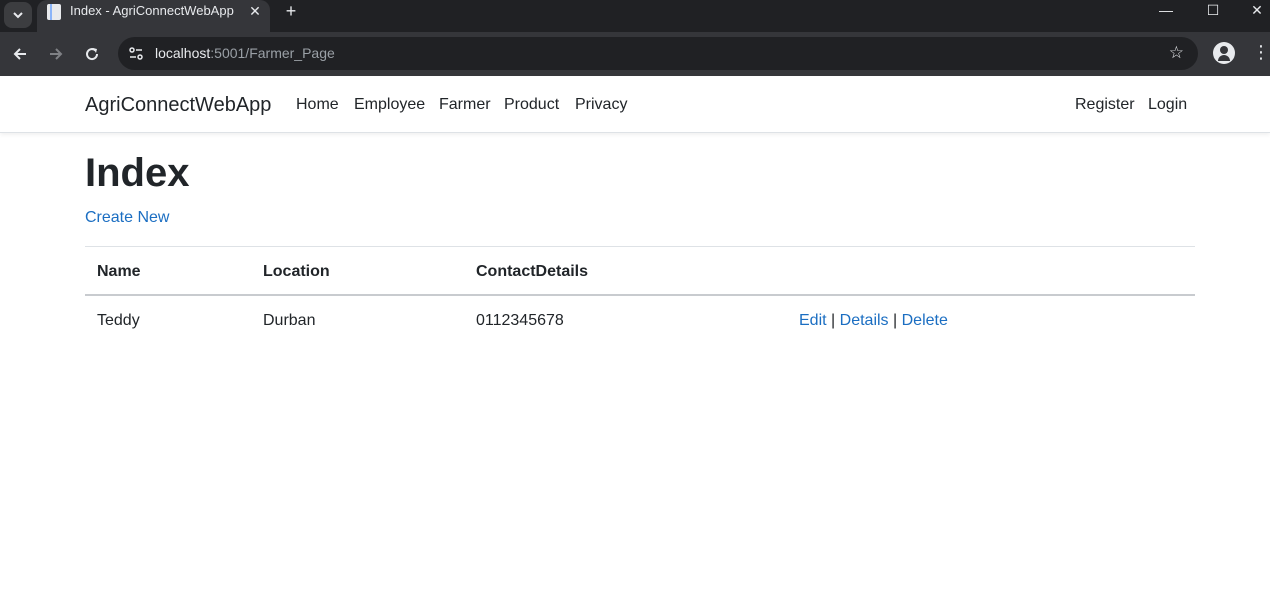 The height and width of the screenshot is (592, 1270). I want to click on page-title: Index, so click(137, 173).